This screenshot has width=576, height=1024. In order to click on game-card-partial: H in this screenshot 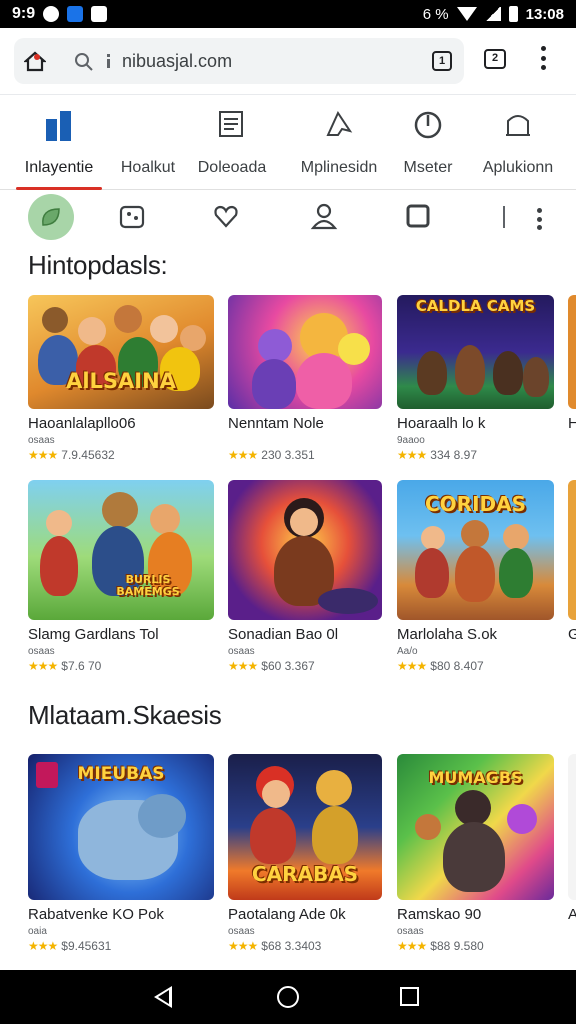, I will do `click(572, 363)`.